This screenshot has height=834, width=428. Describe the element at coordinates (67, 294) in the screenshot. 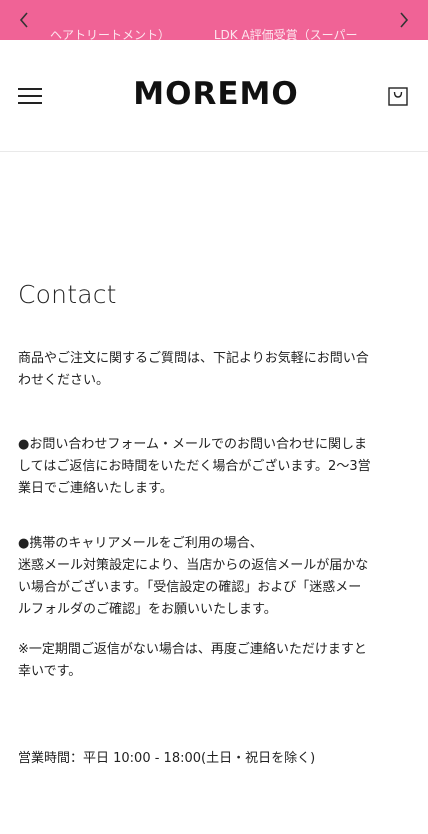

I see `page-title: Contact` at that location.